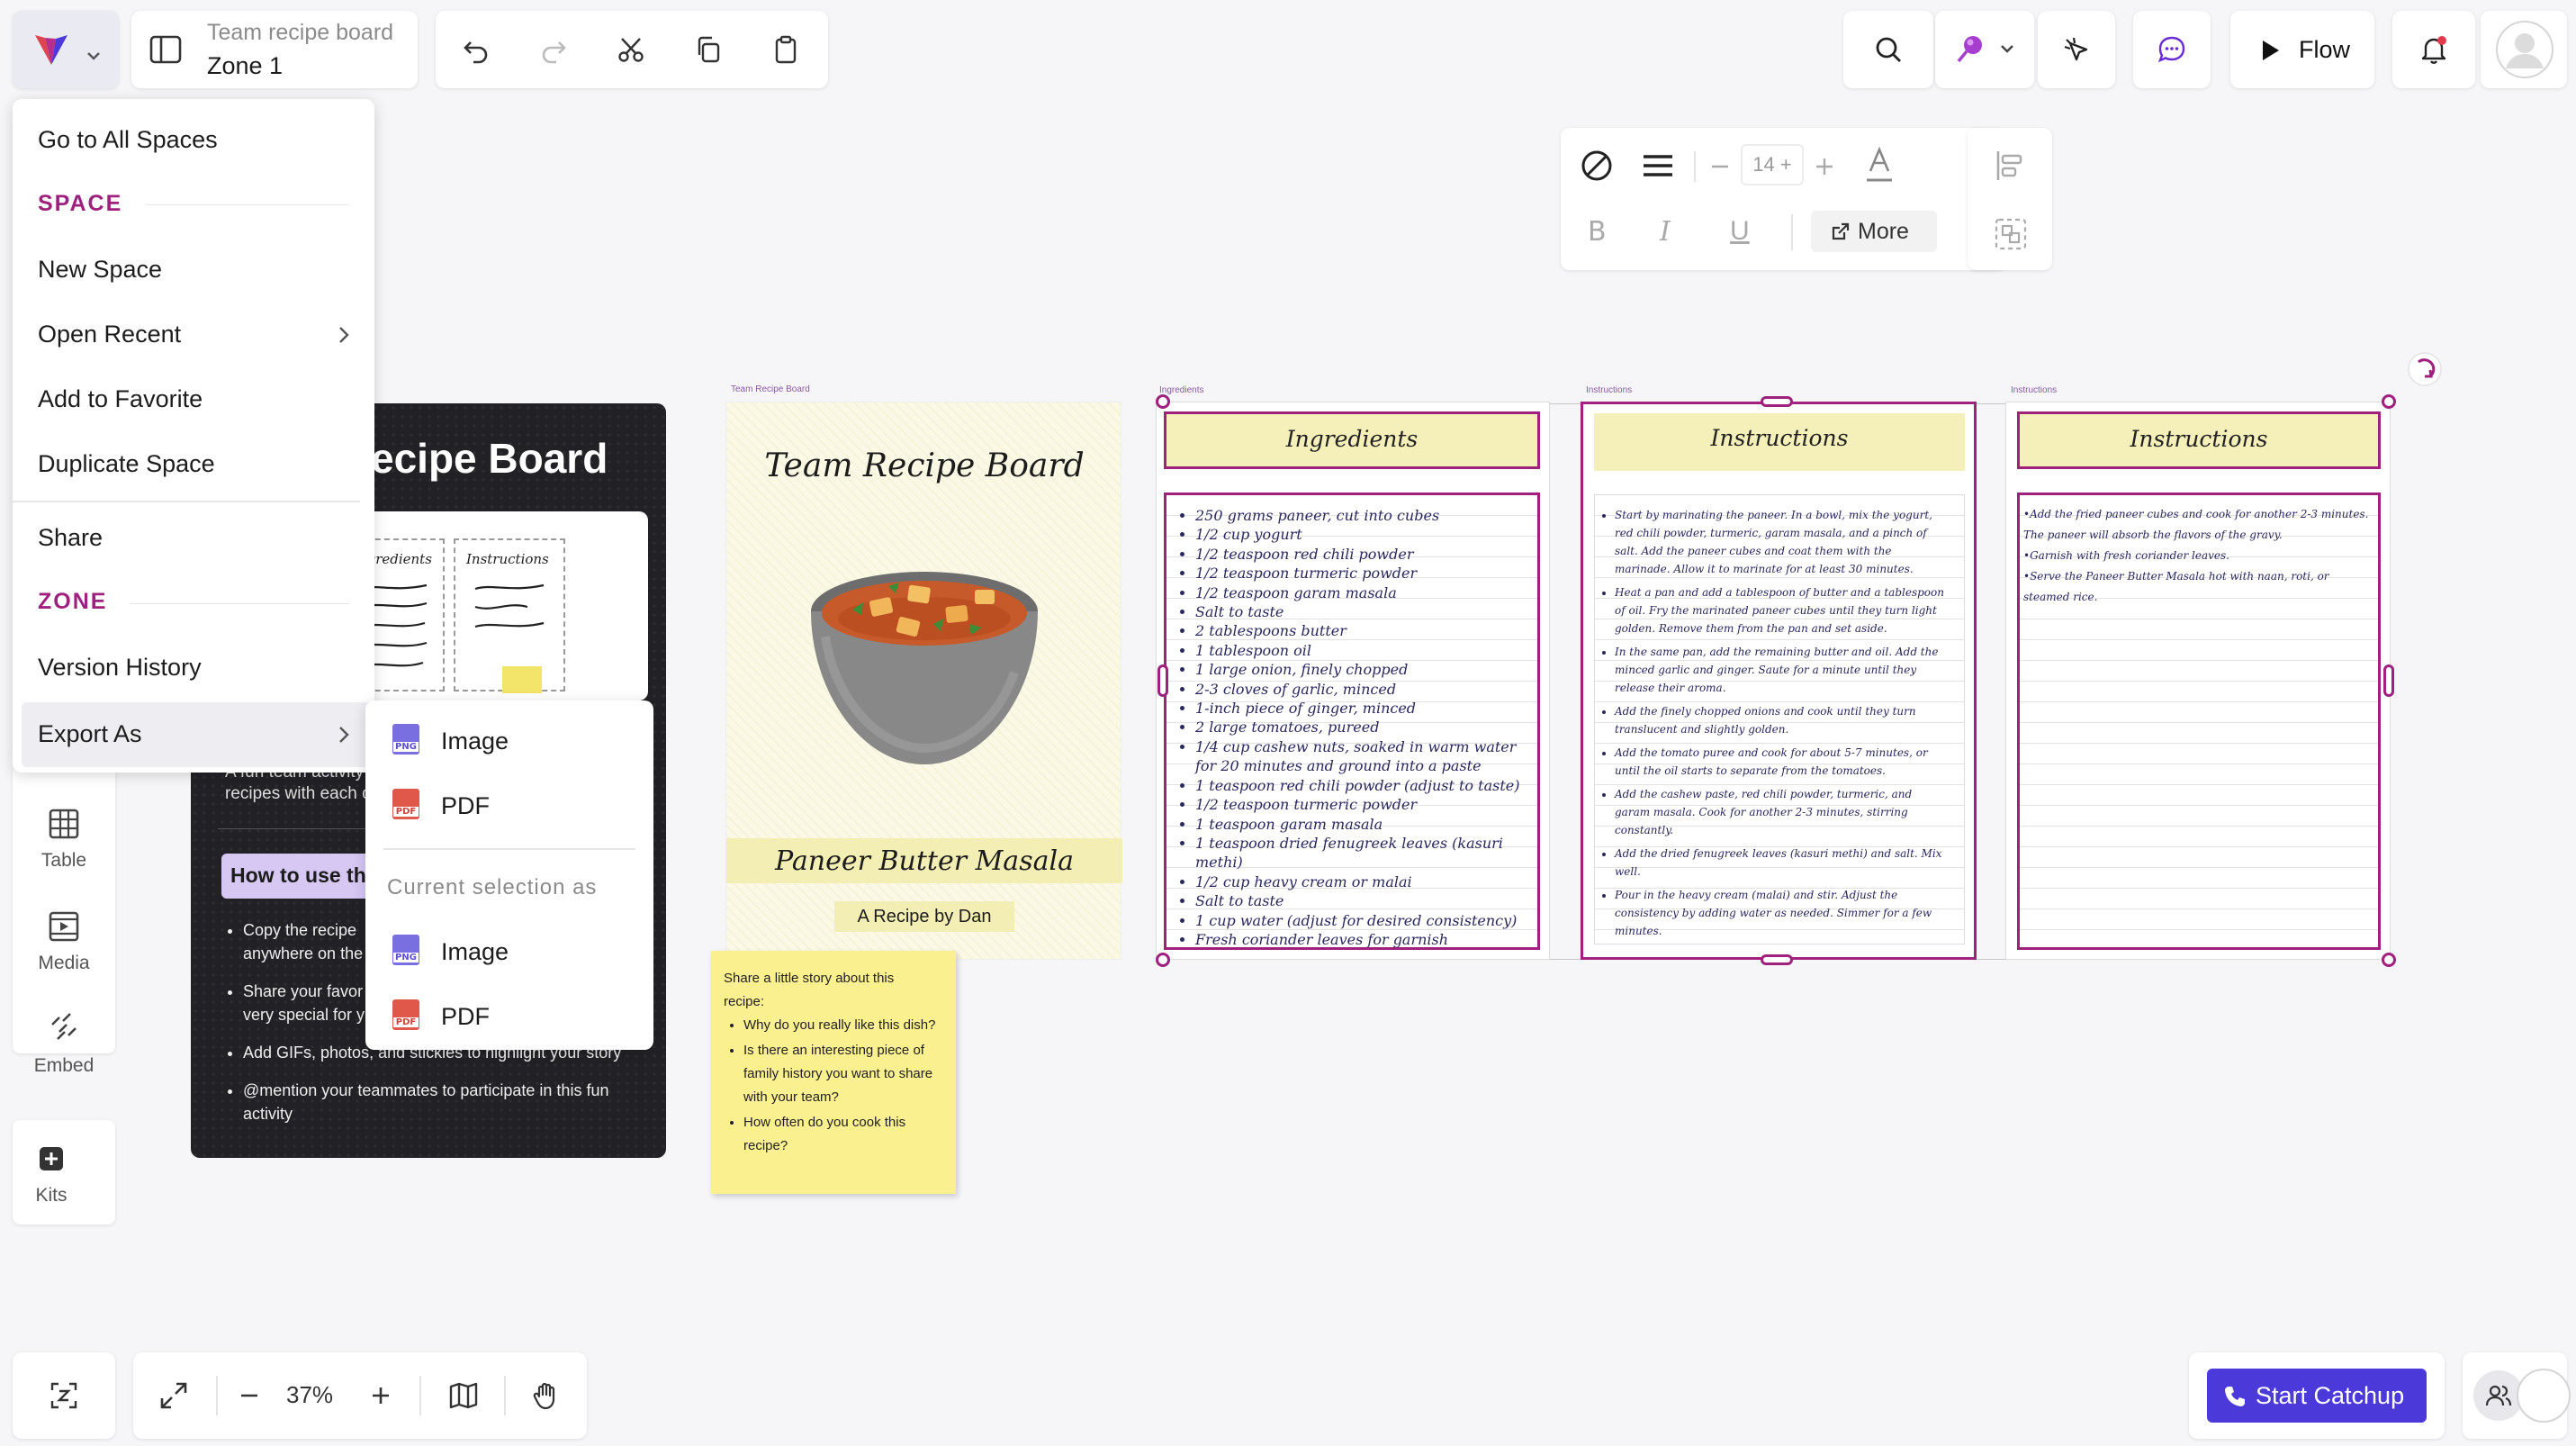 This screenshot has height=1446, width=2576. Describe the element at coordinates (309, 1395) in the screenshot. I see `zoom-level: 37%` at that location.